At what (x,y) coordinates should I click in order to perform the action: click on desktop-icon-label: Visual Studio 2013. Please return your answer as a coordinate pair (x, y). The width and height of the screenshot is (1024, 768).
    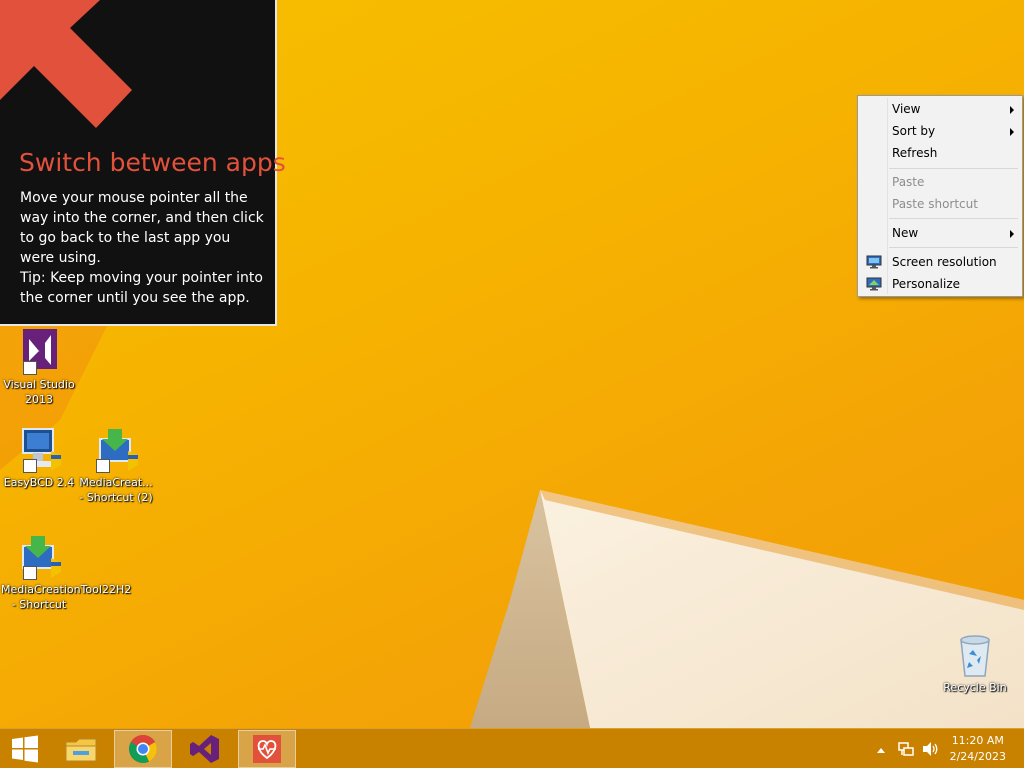
    Looking at the image, I should click on (39, 392).